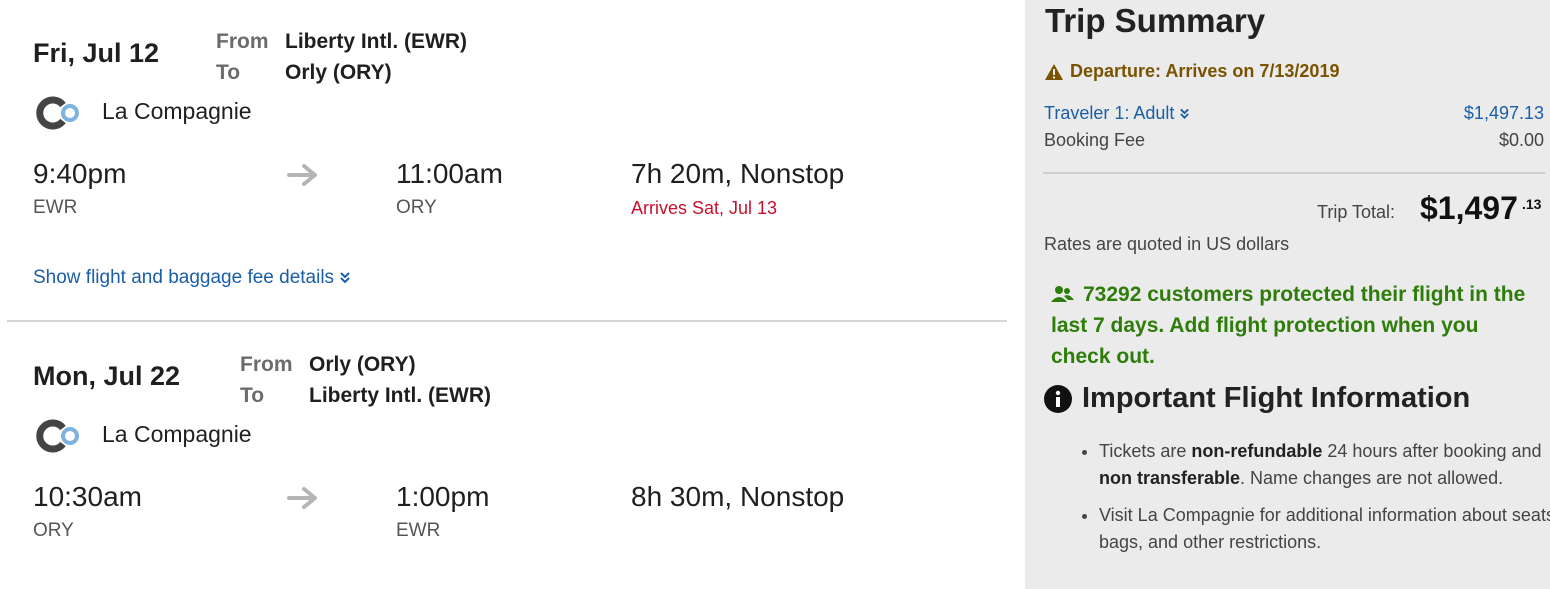 The height and width of the screenshot is (589, 1550). I want to click on flight2-airline: La Compagnie, so click(177, 434).